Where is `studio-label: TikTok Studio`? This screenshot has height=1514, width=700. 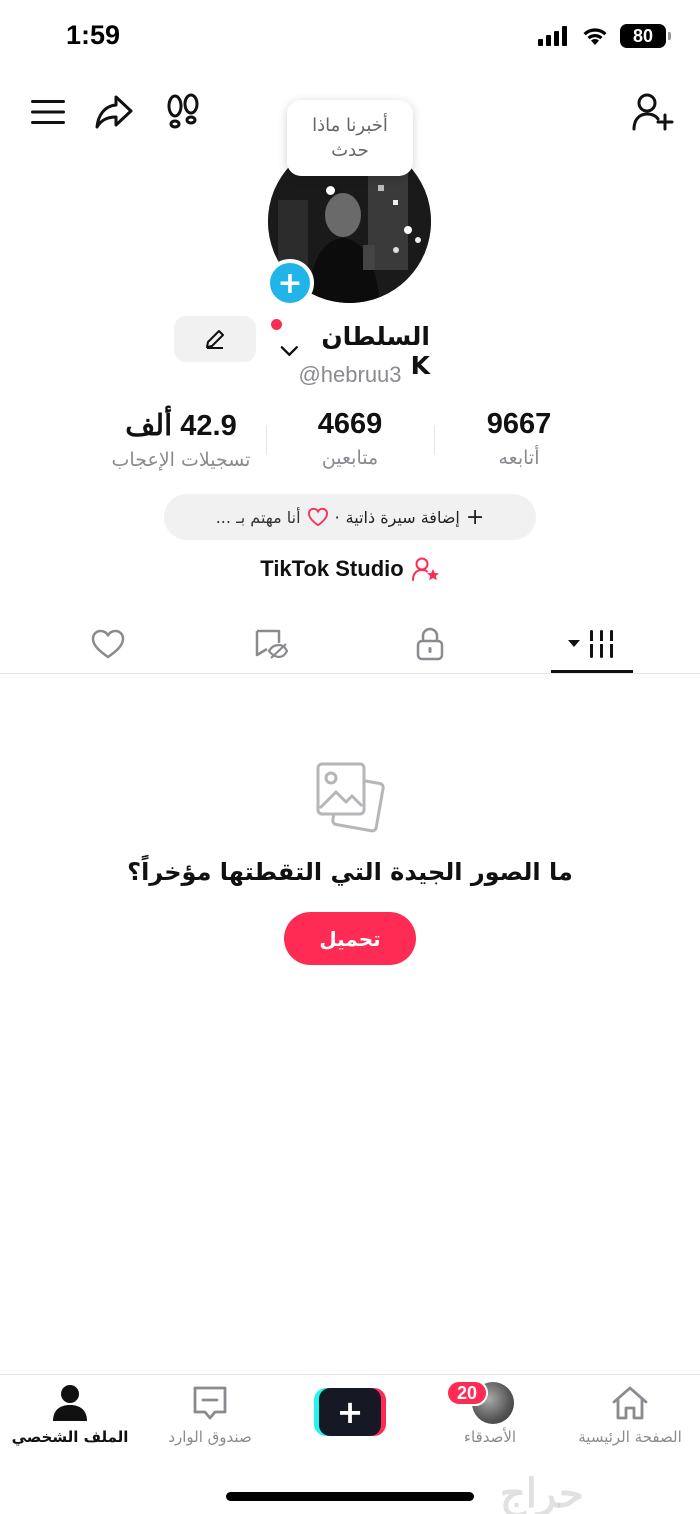
studio-label: TikTok Studio is located at coordinates (332, 568).